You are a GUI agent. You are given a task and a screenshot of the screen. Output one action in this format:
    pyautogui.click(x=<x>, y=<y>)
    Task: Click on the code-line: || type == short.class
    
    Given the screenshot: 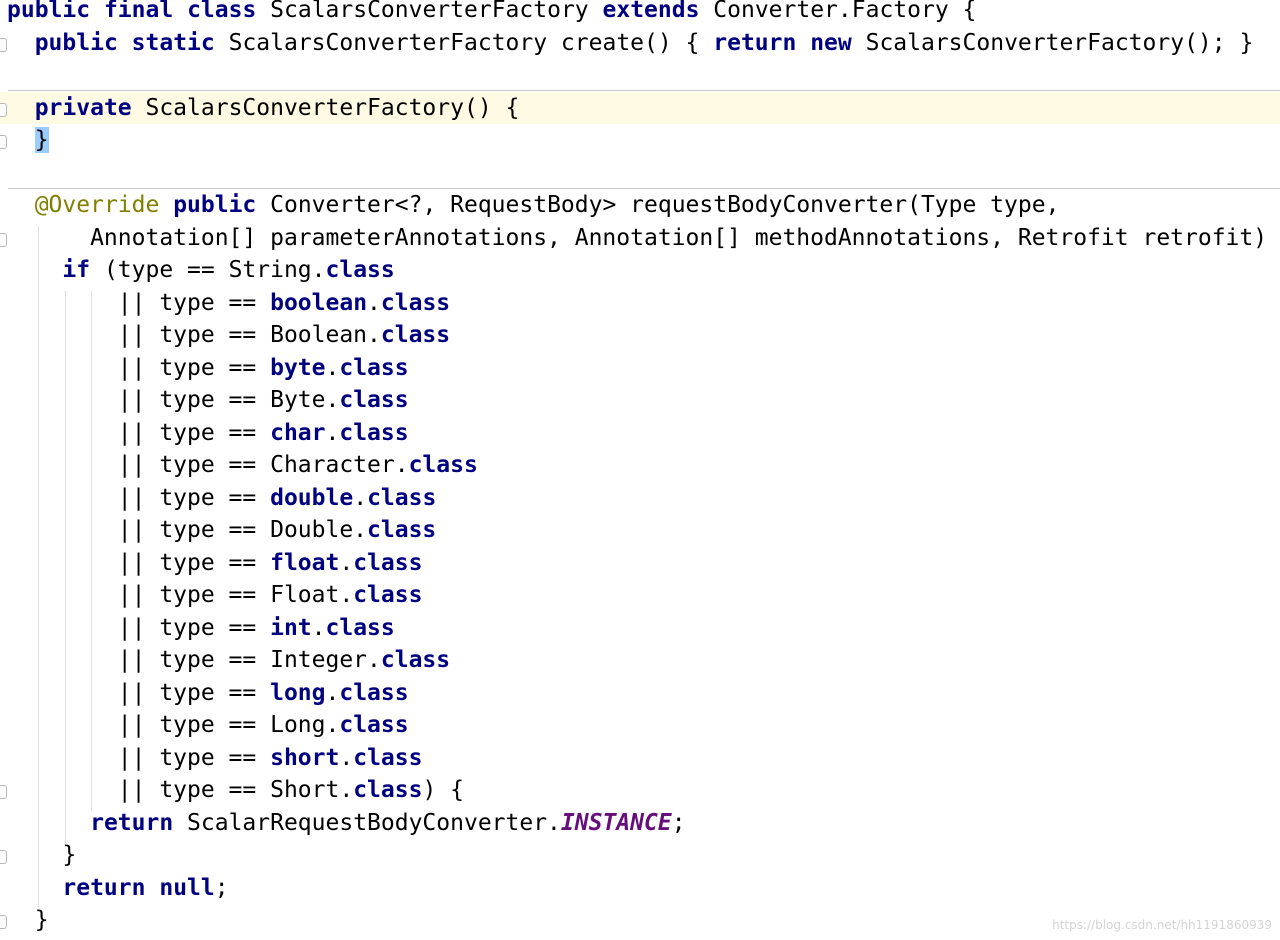 What is the action you would take?
    pyautogui.click(x=640, y=758)
    